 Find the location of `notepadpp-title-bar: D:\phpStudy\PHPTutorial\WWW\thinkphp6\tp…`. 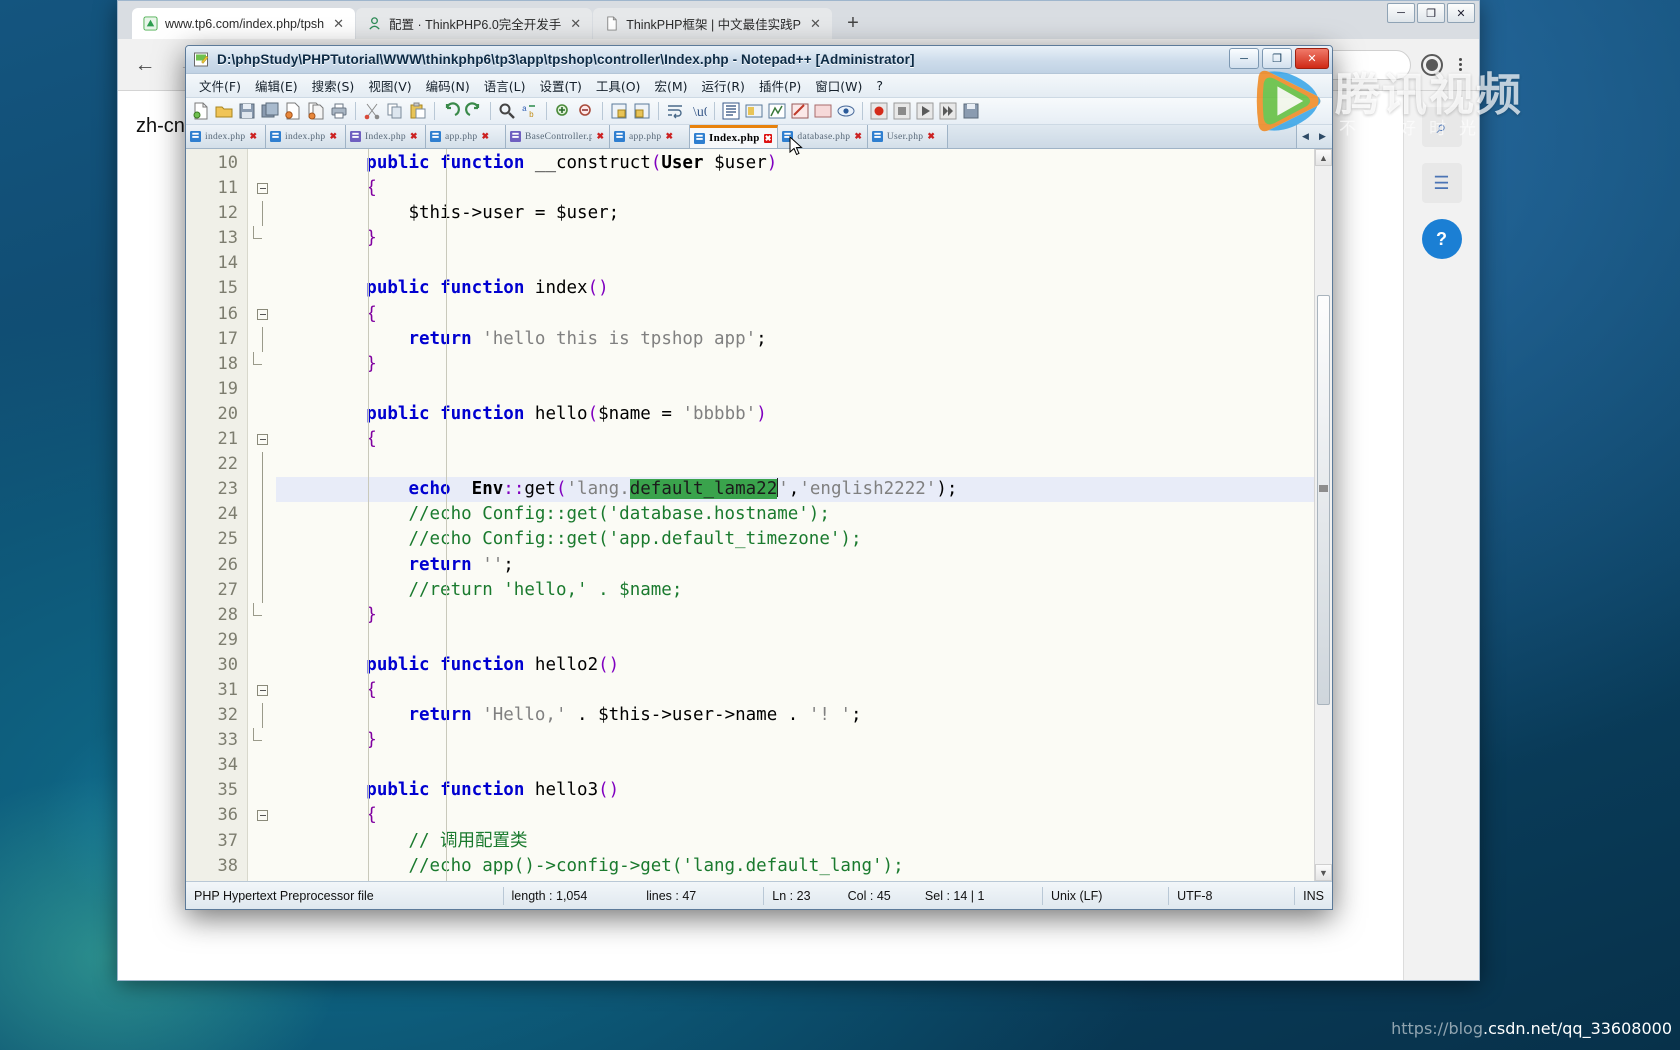

notepadpp-title-bar: D:\phpStudy\PHPTutorial\WWW\thinkphp6\tp… is located at coordinates (759, 60).